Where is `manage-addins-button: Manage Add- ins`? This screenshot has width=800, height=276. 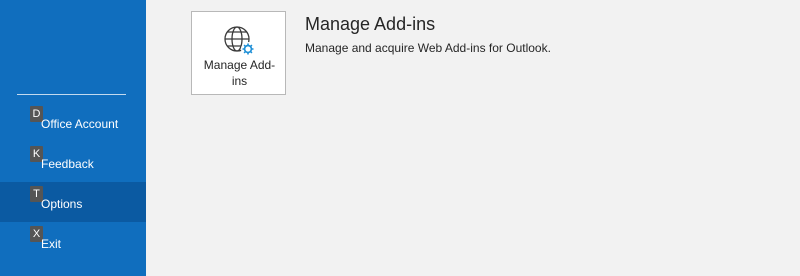 manage-addins-button: Manage Add- ins is located at coordinates (238, 53).